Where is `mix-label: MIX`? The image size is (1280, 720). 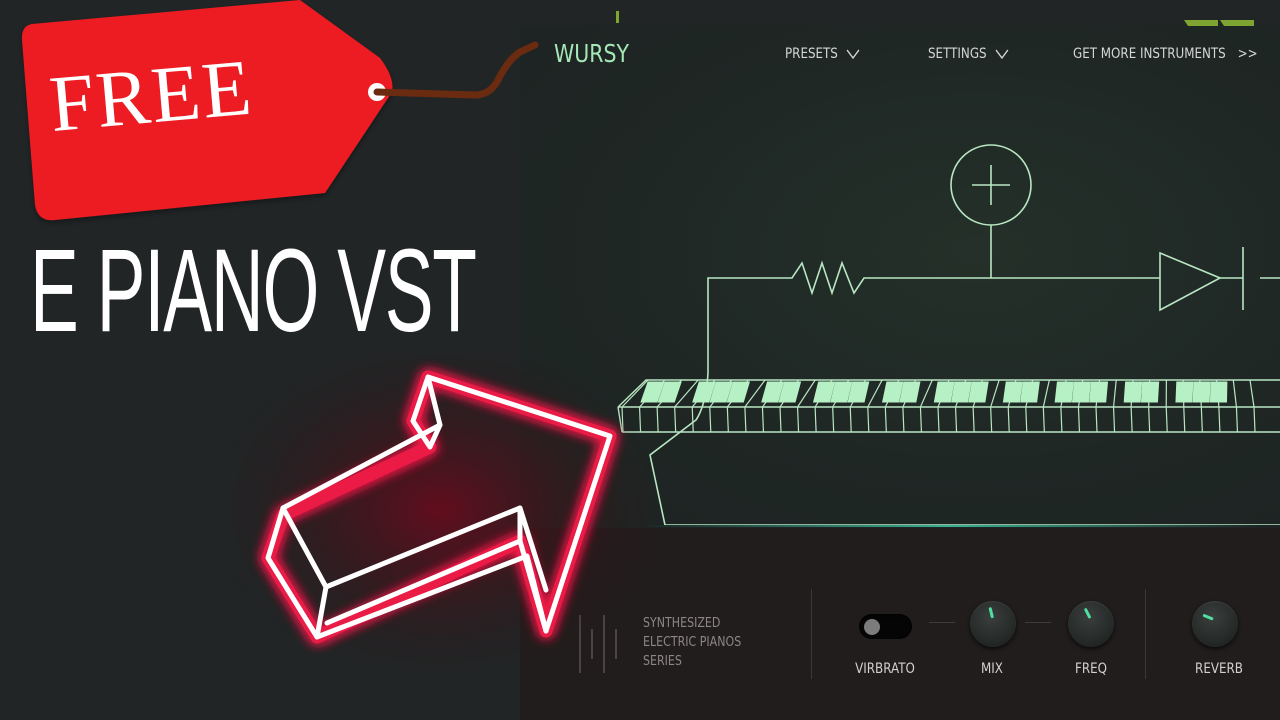
mix-label: MIX is located at coordinates (992, 669).